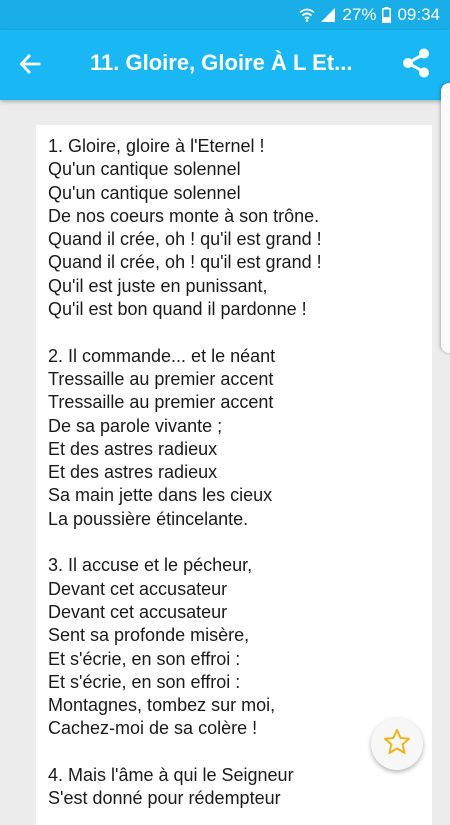 The image size is (450, 825). Describe the element at coordinates (150, 565) in the screenshot. I see `verse-line: 3. Il accuse et le pécheur,` at that location.